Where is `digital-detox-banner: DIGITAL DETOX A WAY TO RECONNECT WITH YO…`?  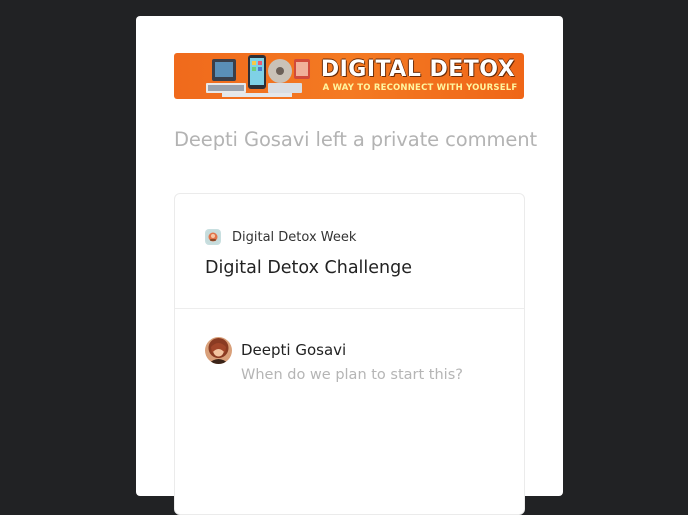
digital-detox-banner: DIGITAL DETOX A WAY TO RECONNECT WITH YO… is located at coordinates (349, 76).